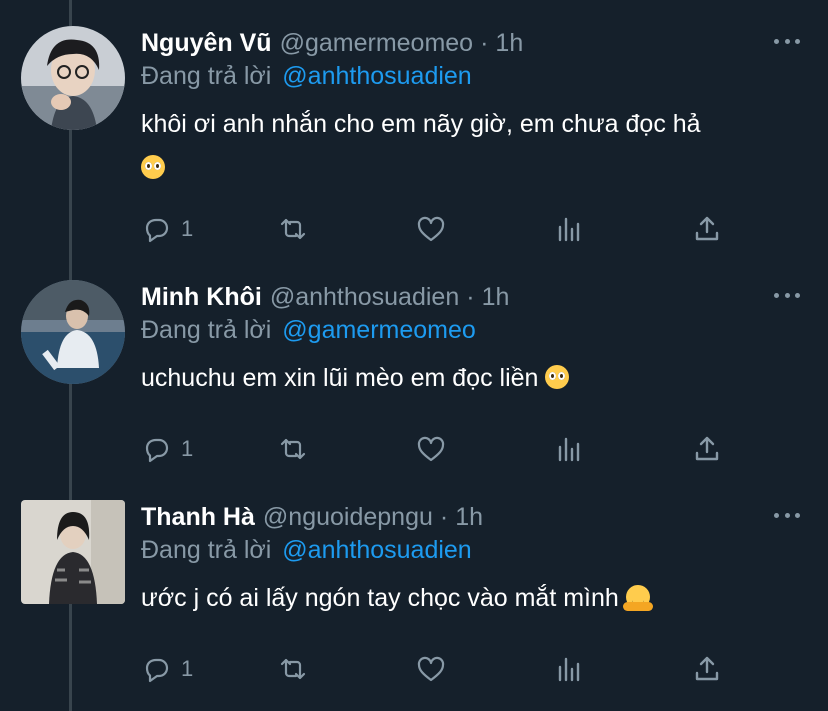 Image resolution: width=828 pixels, height=711 pixels. Describe the element at coordinates (201, 297) in the screenshot. I see `display-name: Minh Khôi` at that location.